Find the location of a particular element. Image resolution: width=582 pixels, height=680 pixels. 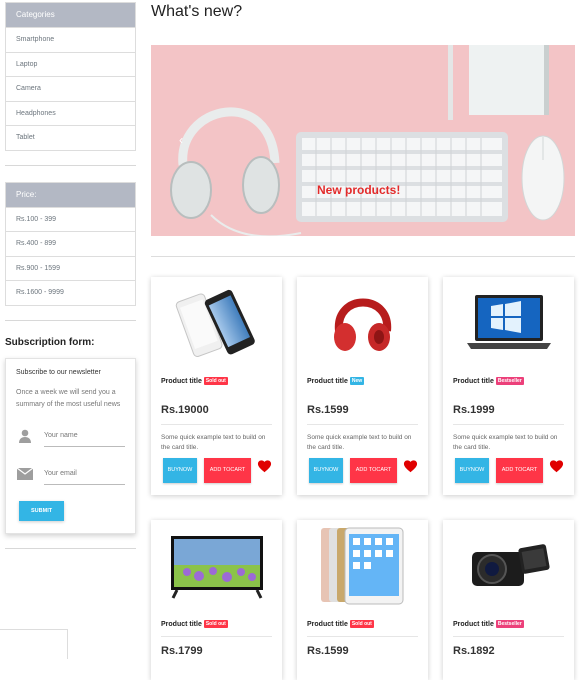

product-badge: New is located at coordinates (357, 381).